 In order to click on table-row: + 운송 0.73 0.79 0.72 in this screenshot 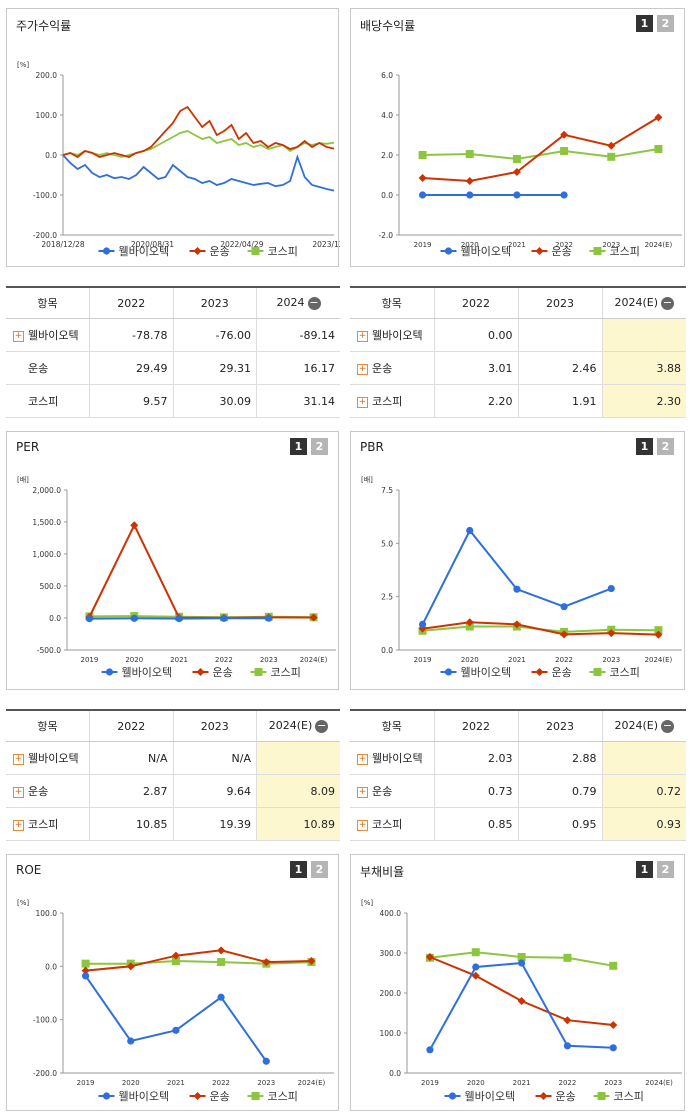, I will do `click(518, 791)`.